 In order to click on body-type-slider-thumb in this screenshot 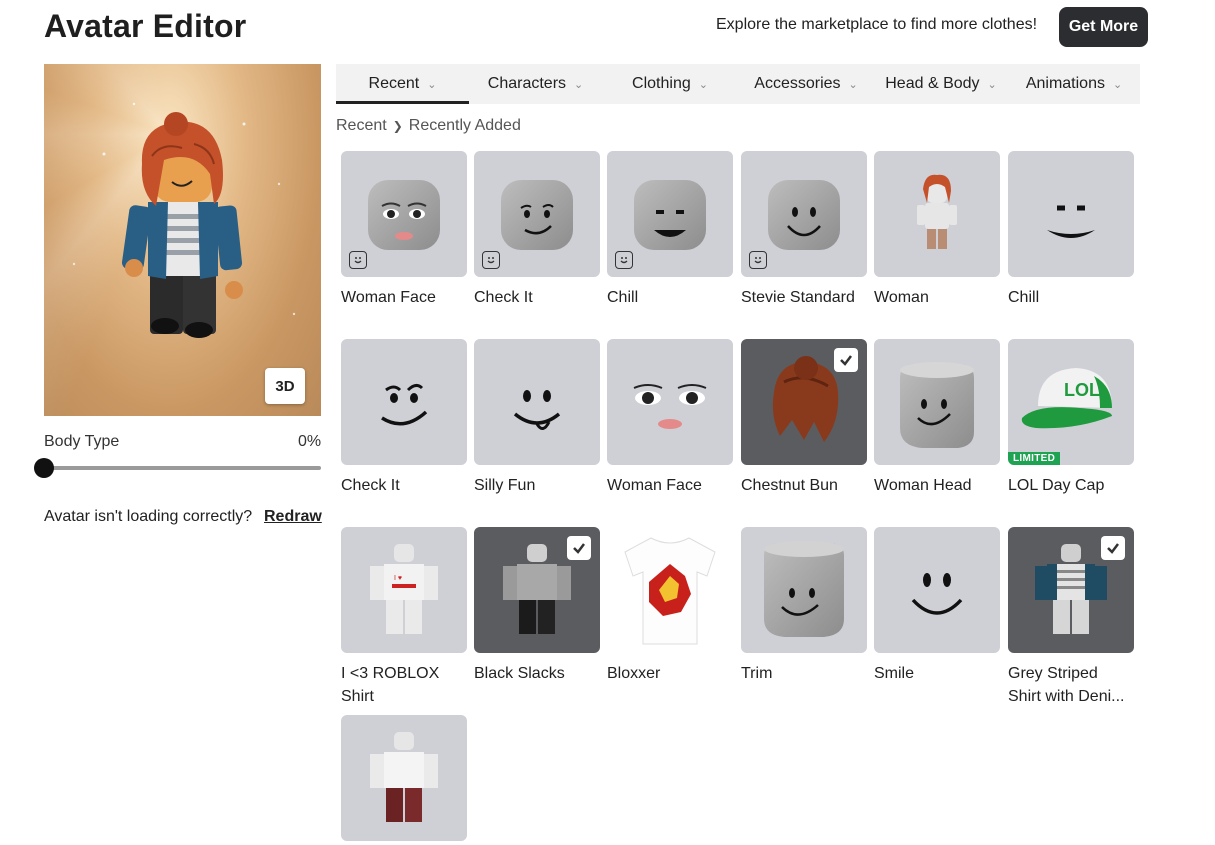, I will do `click(44, 468)`.